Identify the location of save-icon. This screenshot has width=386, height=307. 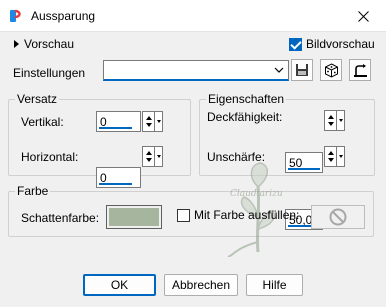
(302, 70).